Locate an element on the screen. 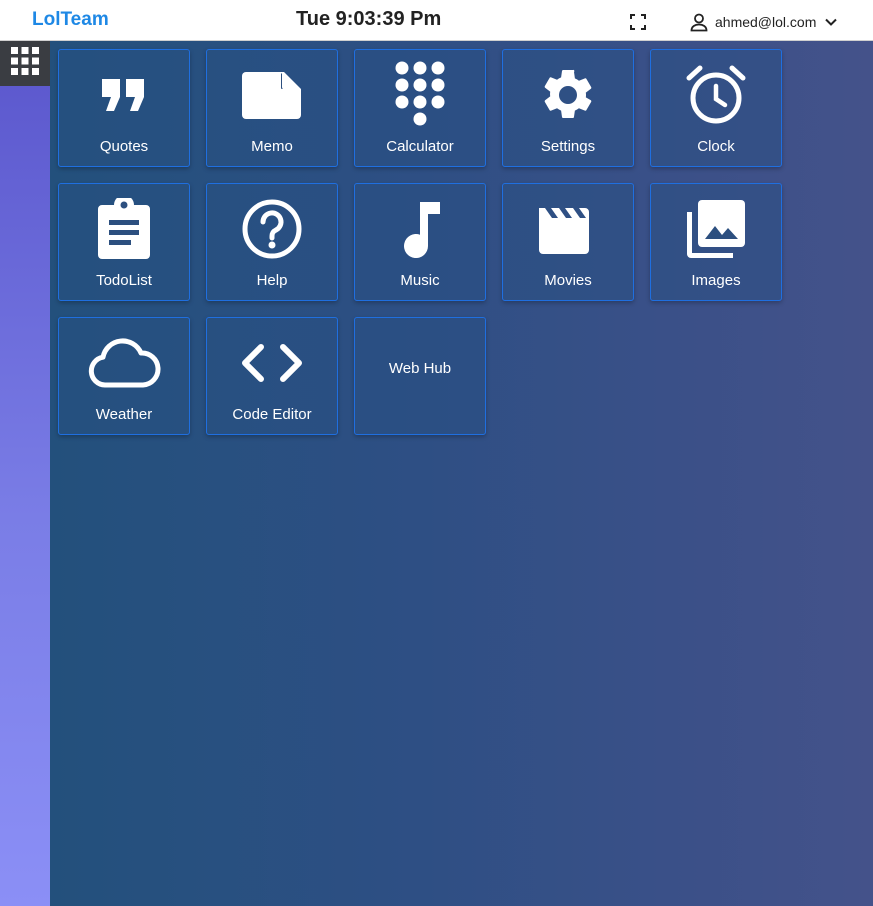 This screenshot has width=873, height=906. app-grid-button is located at coordinates (25, 63).